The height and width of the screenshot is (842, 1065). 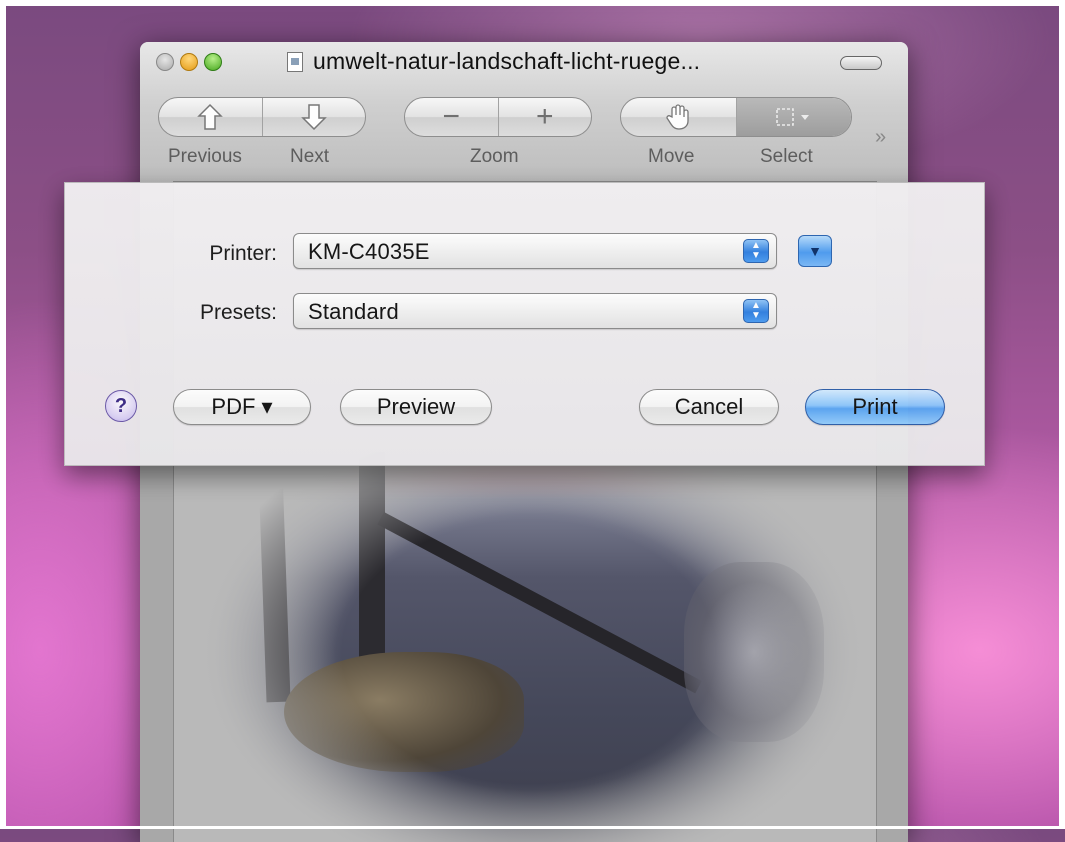 I want to click on disclosure-triangle-icon: ▼, so click(x=815, y=251).